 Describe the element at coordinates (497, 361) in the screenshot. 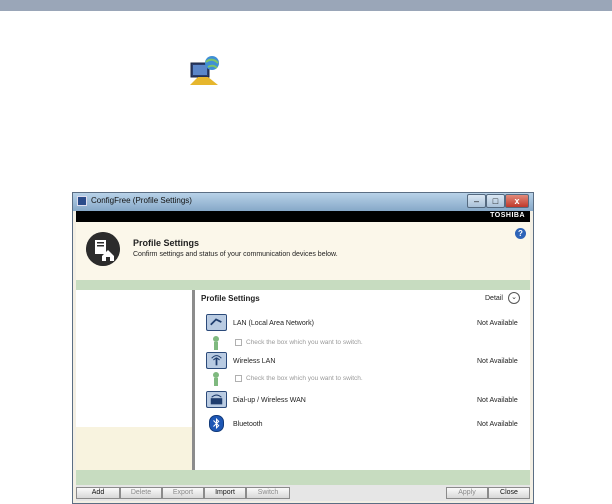

I see `device-status-wireless-lan: Not Available` at that location.